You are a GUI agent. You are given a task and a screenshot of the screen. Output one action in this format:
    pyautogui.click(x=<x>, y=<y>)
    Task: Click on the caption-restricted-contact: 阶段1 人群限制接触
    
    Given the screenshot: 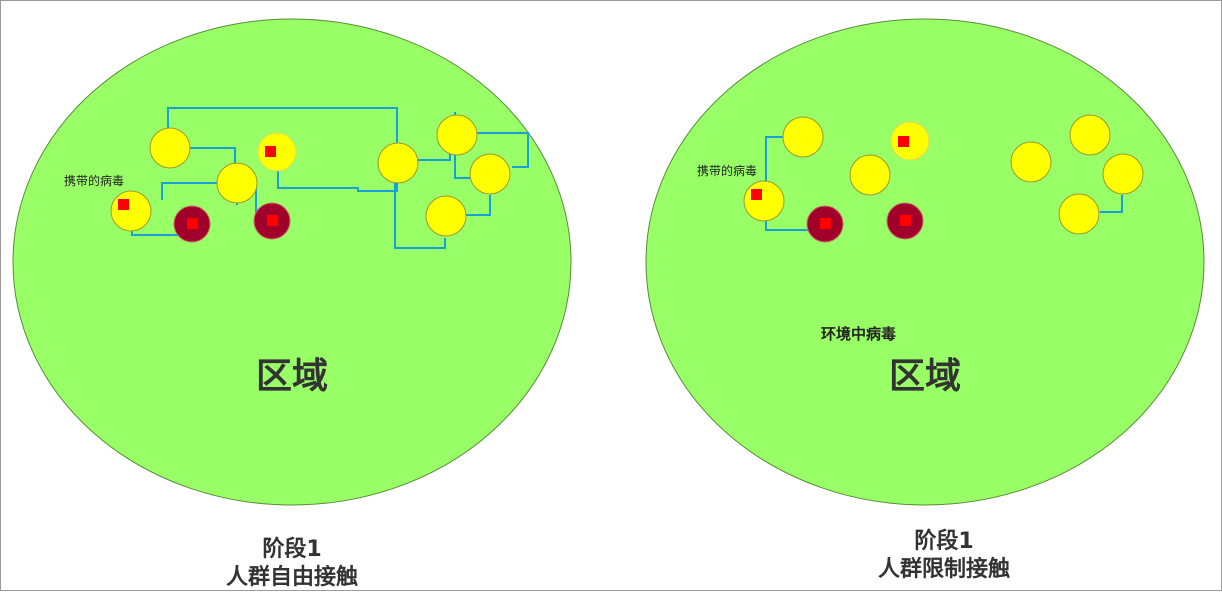 What is the action you would take?
    pyautogui.click(x=944, y=556)
    